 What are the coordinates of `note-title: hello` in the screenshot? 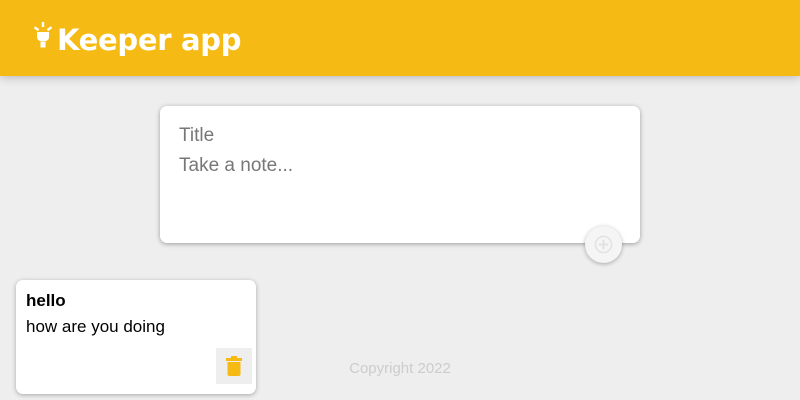 It's located at (46, 300).